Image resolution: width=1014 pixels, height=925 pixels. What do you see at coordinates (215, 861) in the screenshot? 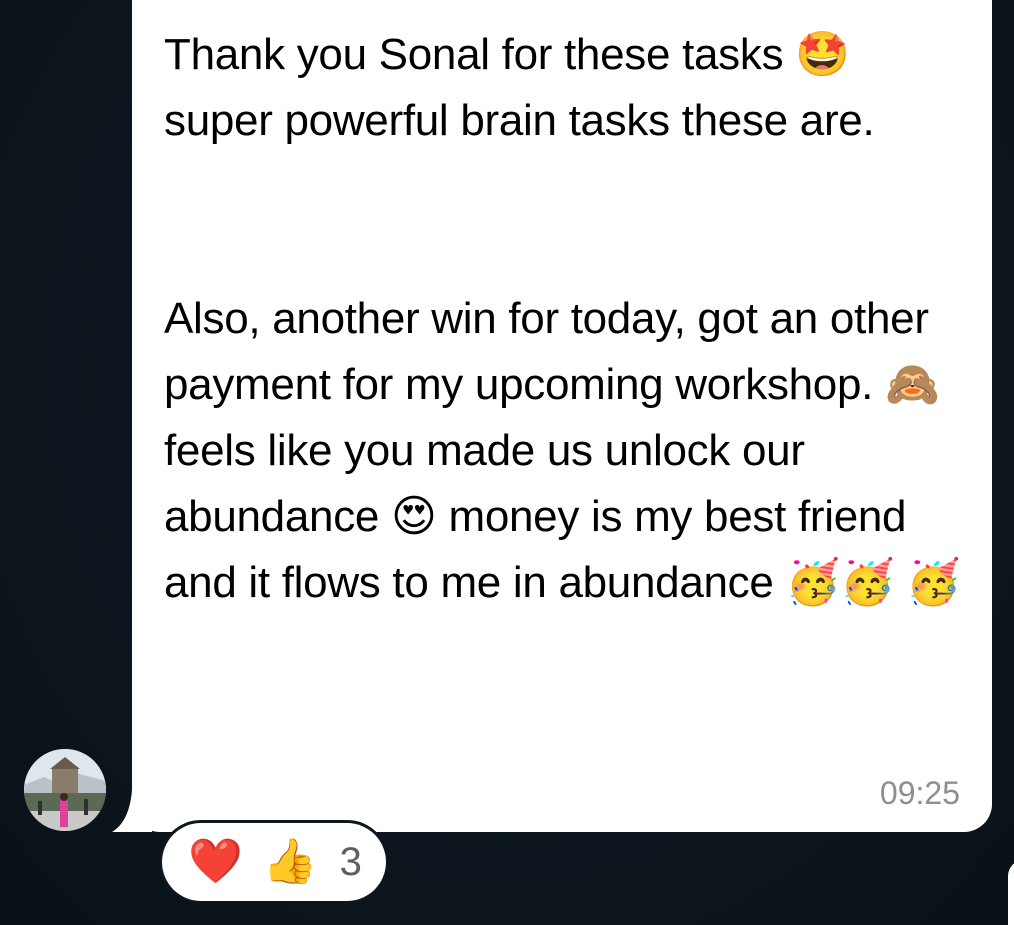
I see `heart-icon: ❤️` at bounding box center [215, 861].